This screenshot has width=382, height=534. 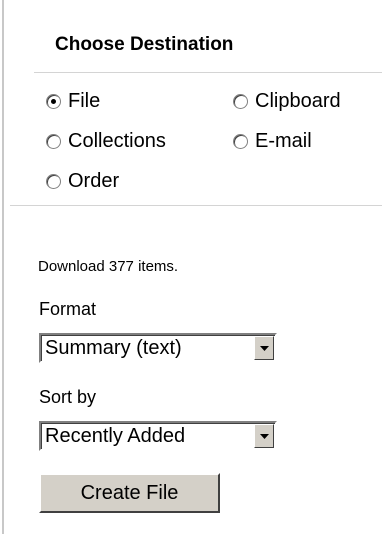 What do you see at coordinates (144, 44) in the screenshot?
I see `choose-destination-heading: Choose Destination` at bounding box center [144, 44].